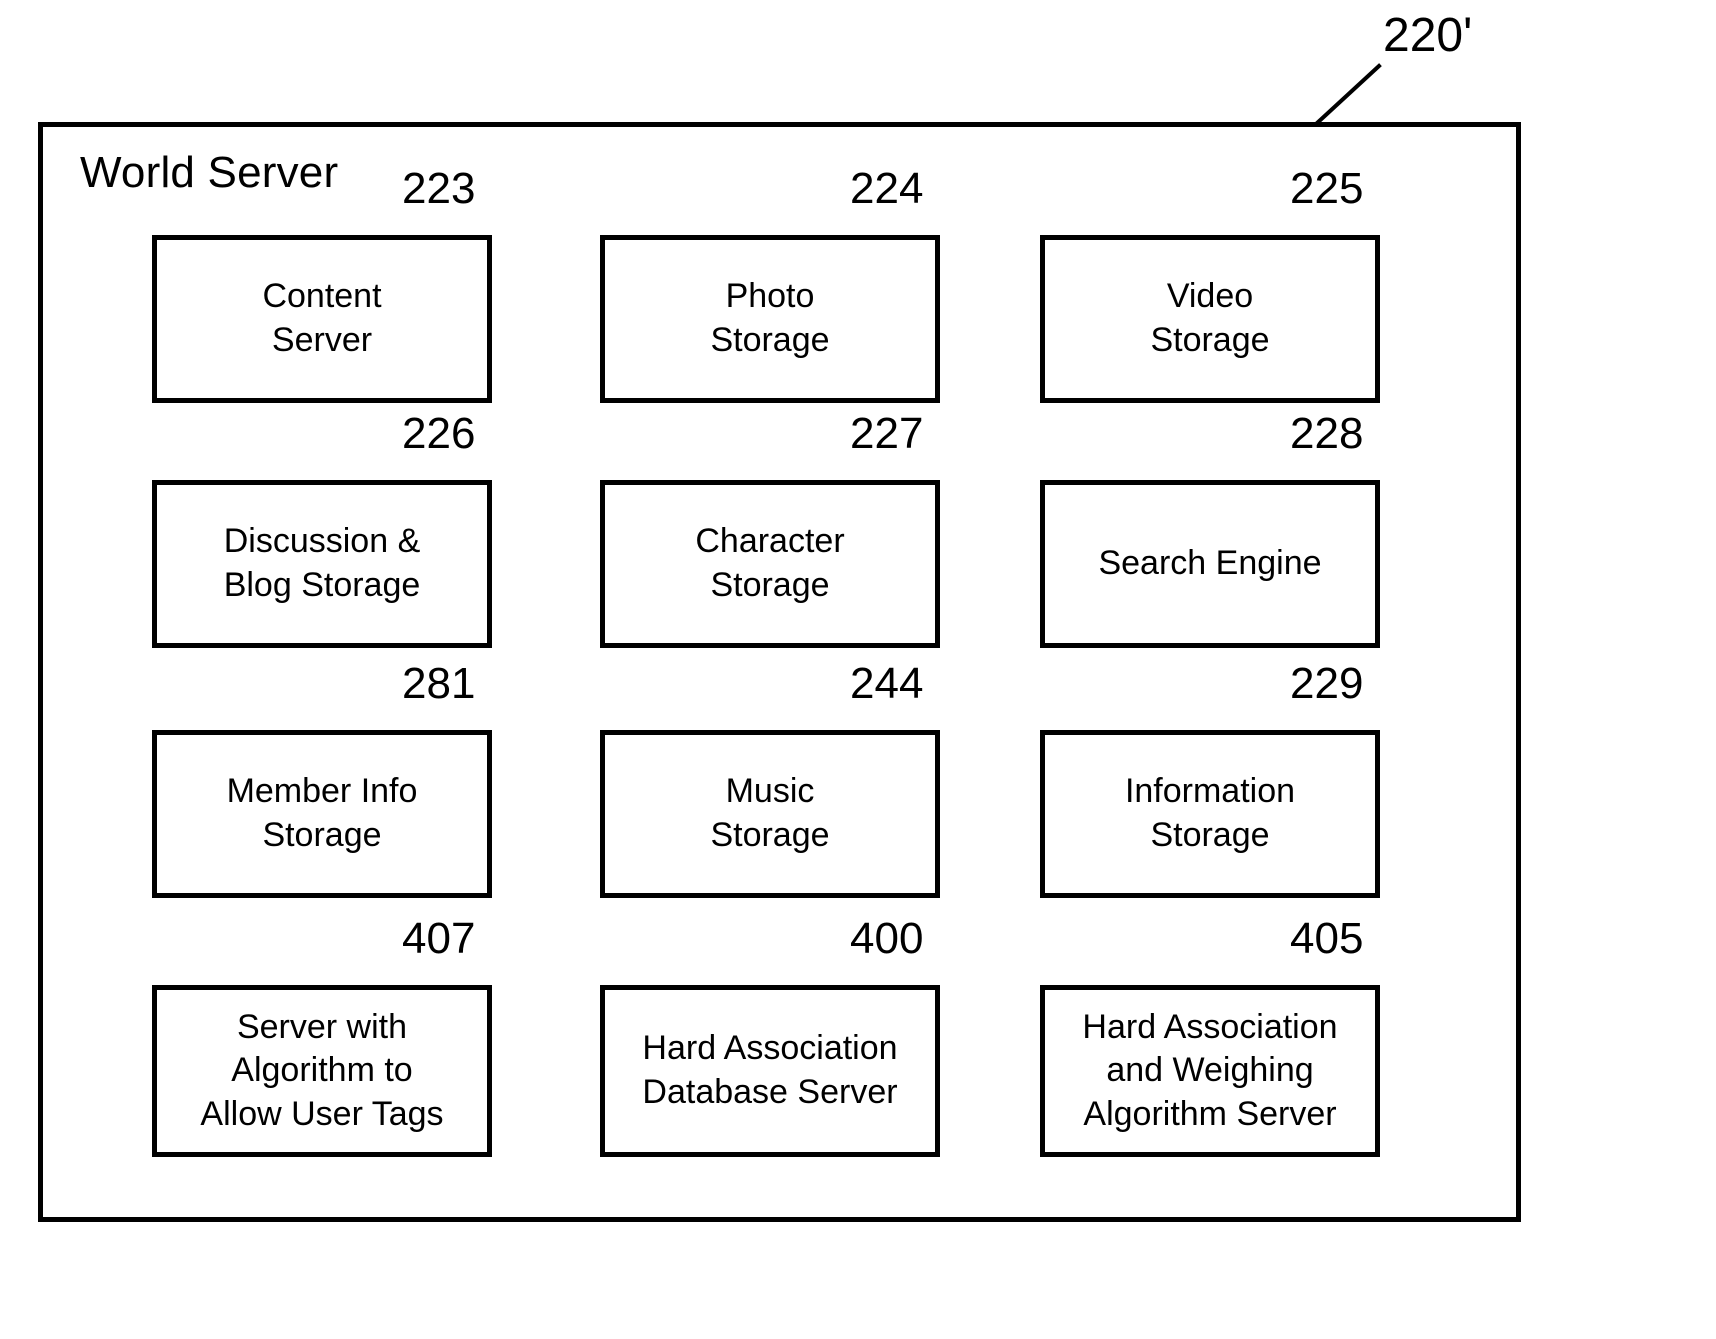 The height and width of the screenshot is (1339, 1716). I want to click on module-box-281: Member Info Storage, so click(322, 814).